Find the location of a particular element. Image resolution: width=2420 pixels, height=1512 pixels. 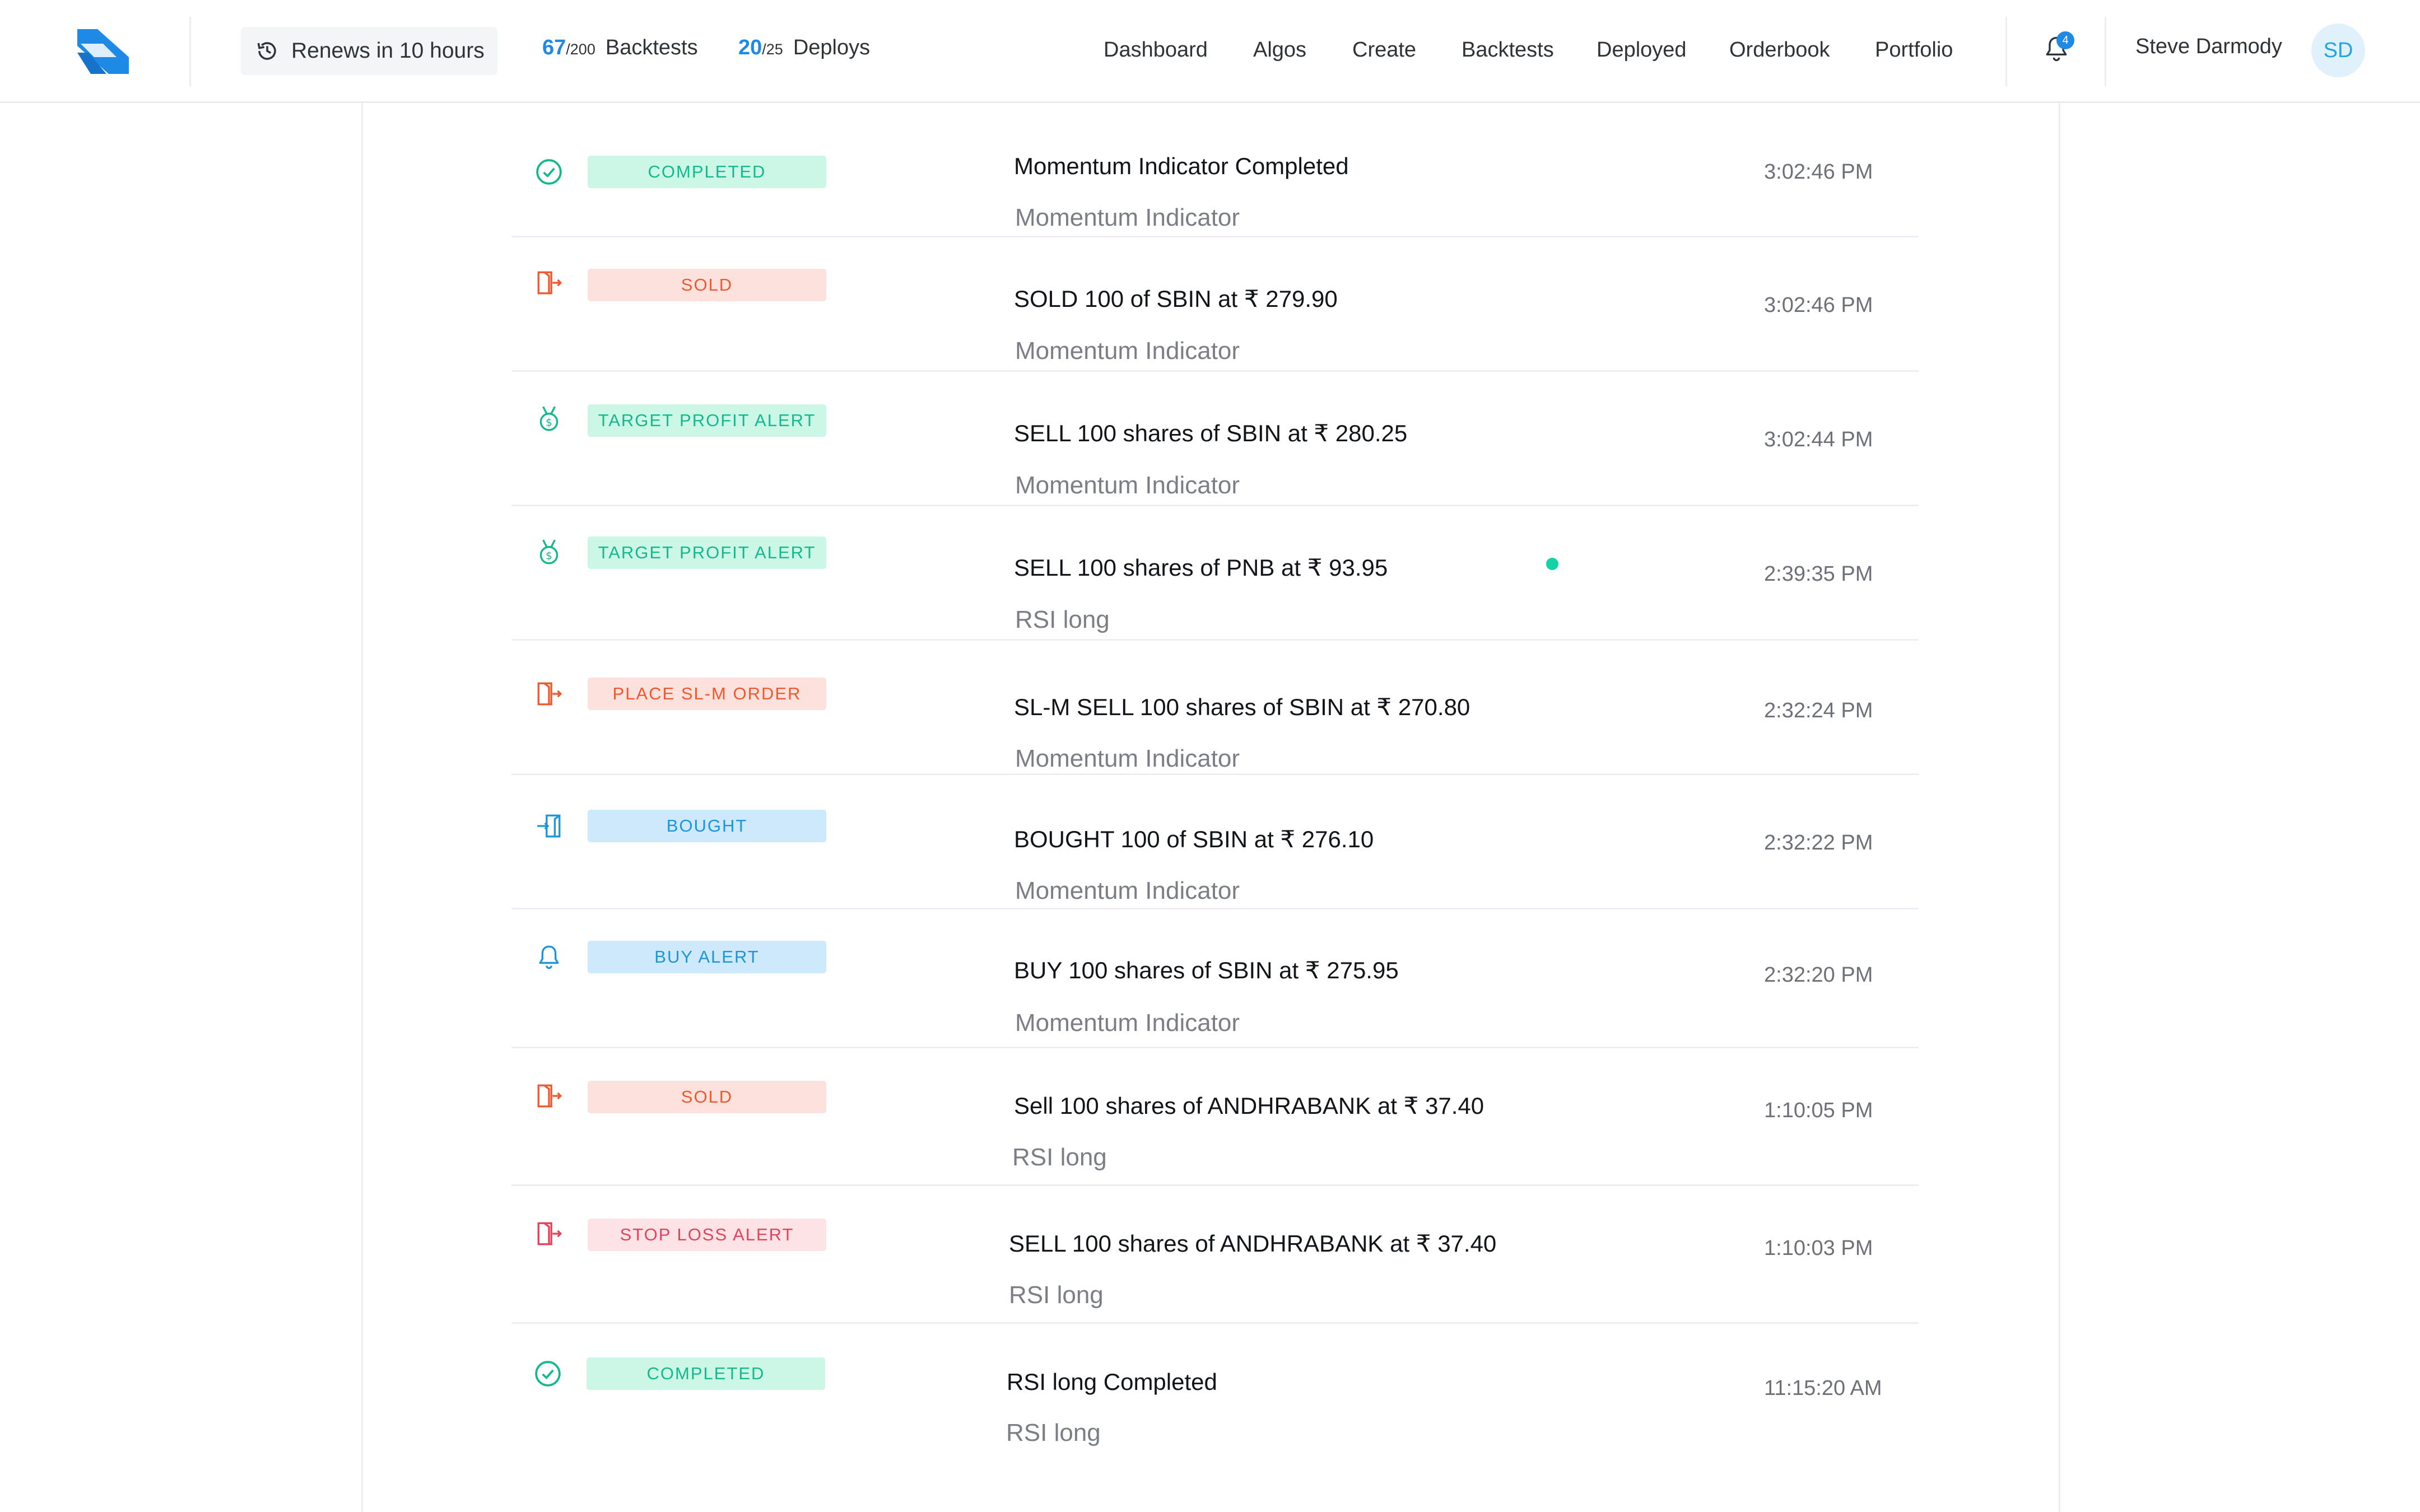

status-badge: PLACE SL-M ORDER is located at coordinates (707, 694).